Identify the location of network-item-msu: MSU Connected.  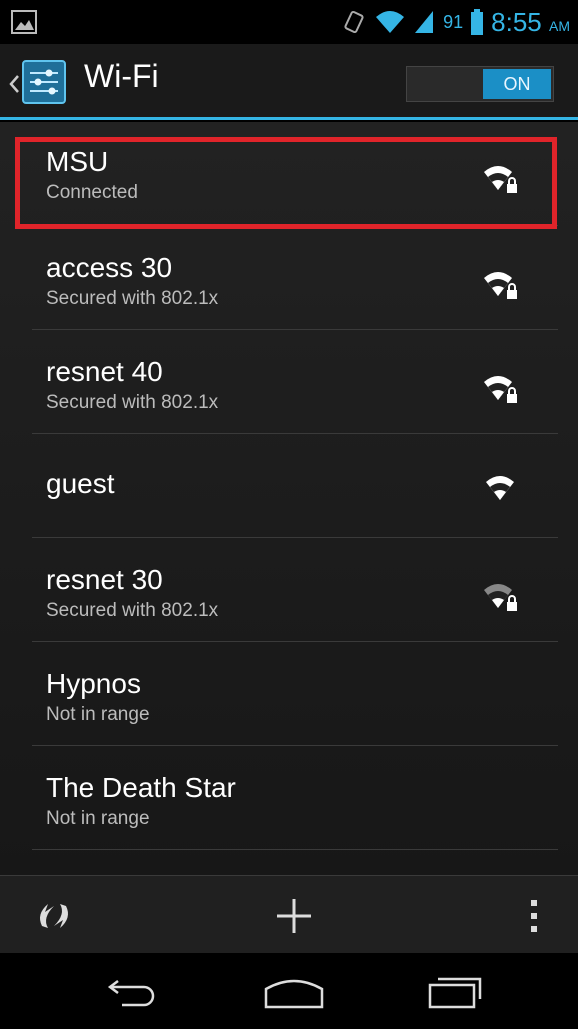
(295, 174).